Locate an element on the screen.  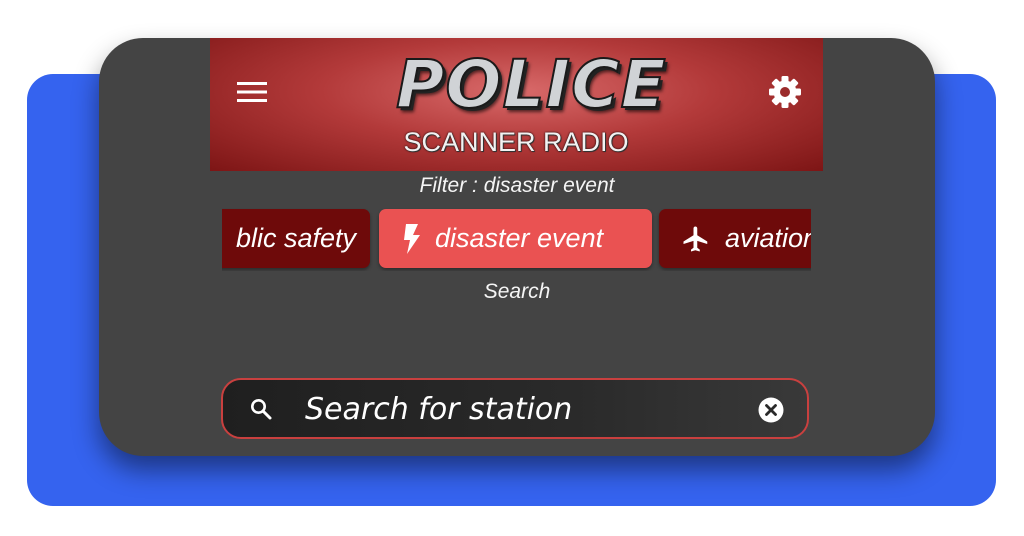
search-icon is located at coordinates (261, 409).